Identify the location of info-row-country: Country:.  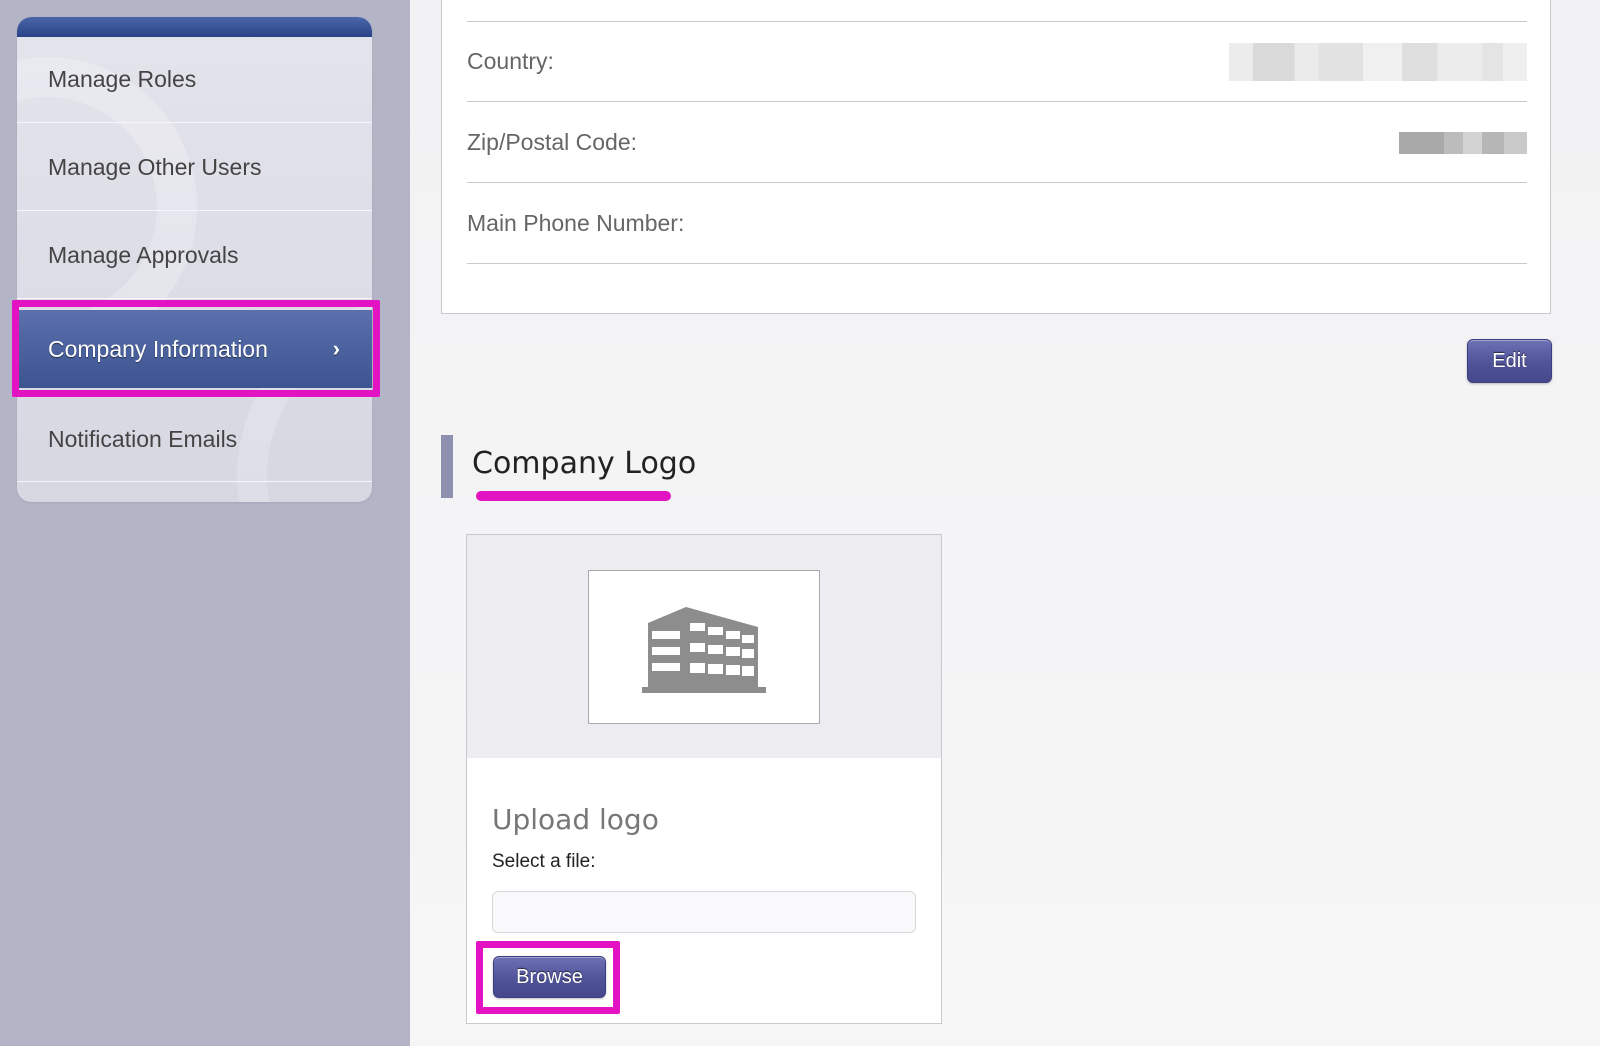
(997, 62).